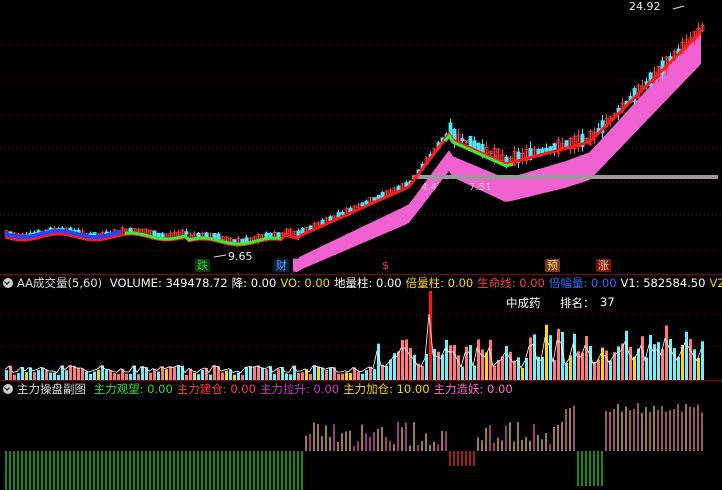  I want to click on volume-value-item-8: V2: 7, so click(715, 283).